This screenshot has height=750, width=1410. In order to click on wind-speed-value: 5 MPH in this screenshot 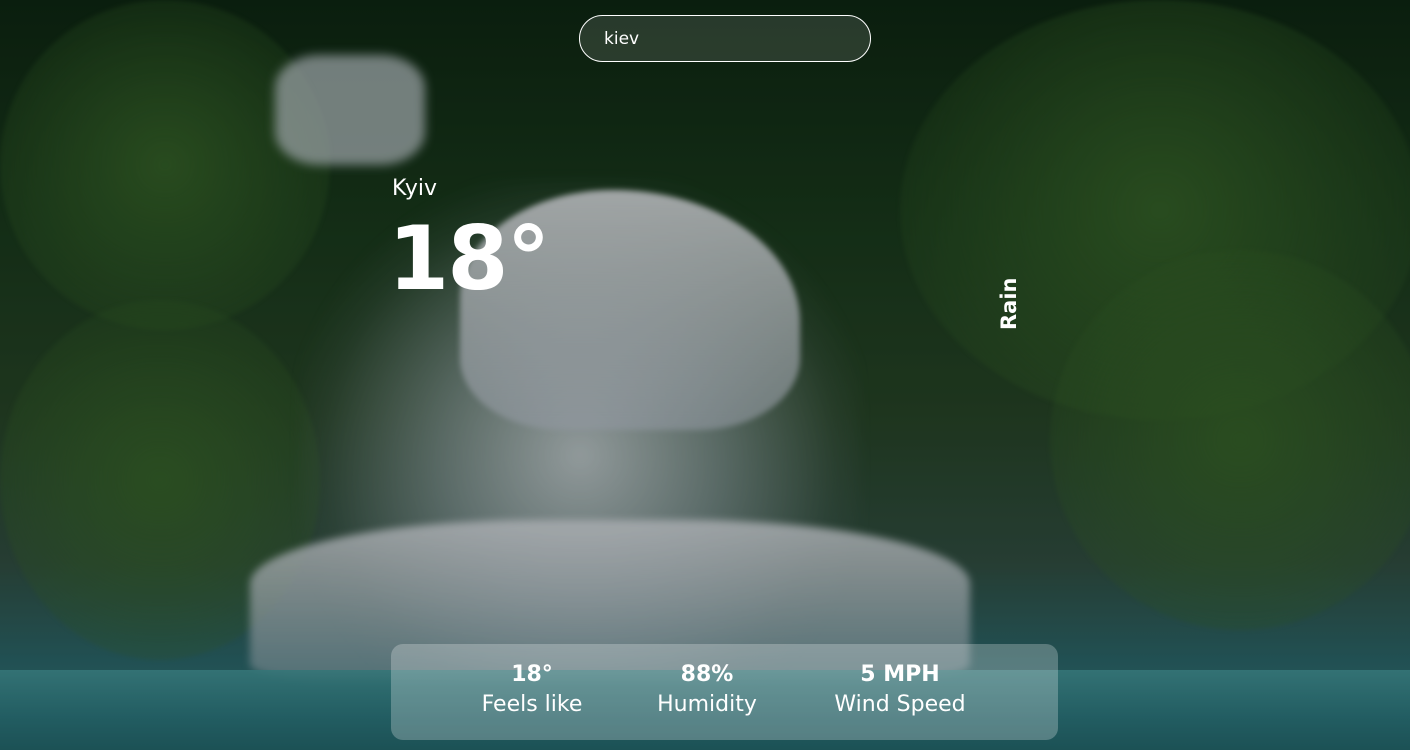, I will do `click(900, 674)`.